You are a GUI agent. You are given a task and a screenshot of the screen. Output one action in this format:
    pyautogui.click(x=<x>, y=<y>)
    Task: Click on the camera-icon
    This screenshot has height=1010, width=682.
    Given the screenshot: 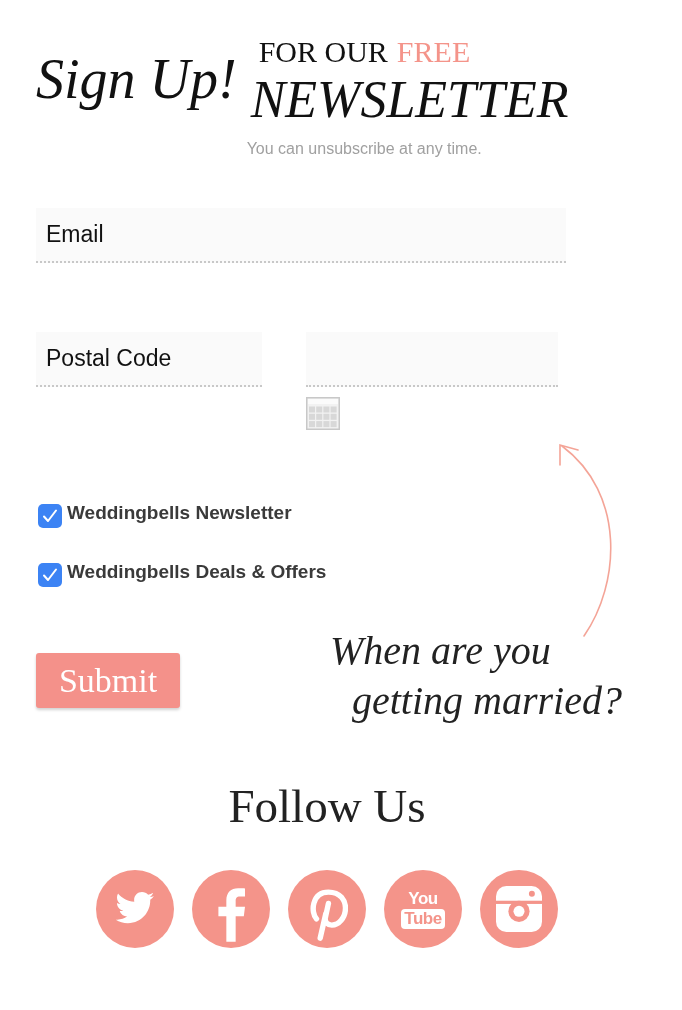 What is the action you would take?
    pyautogui.click(x=519, y=909)
    